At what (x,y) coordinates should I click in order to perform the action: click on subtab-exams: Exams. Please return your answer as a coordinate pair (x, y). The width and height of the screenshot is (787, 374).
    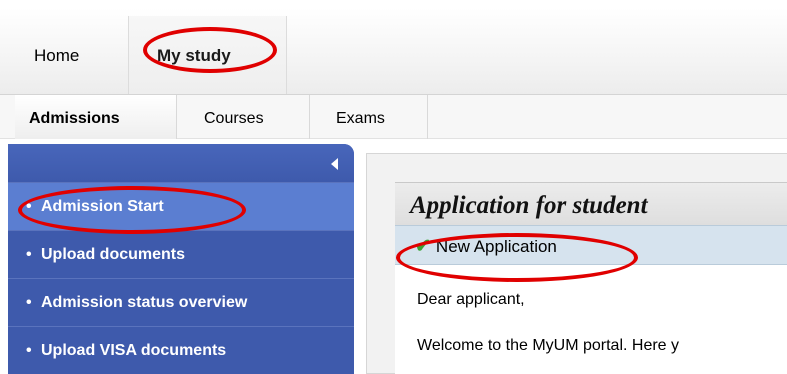
    Looking at the image, I should click on (369, 117).